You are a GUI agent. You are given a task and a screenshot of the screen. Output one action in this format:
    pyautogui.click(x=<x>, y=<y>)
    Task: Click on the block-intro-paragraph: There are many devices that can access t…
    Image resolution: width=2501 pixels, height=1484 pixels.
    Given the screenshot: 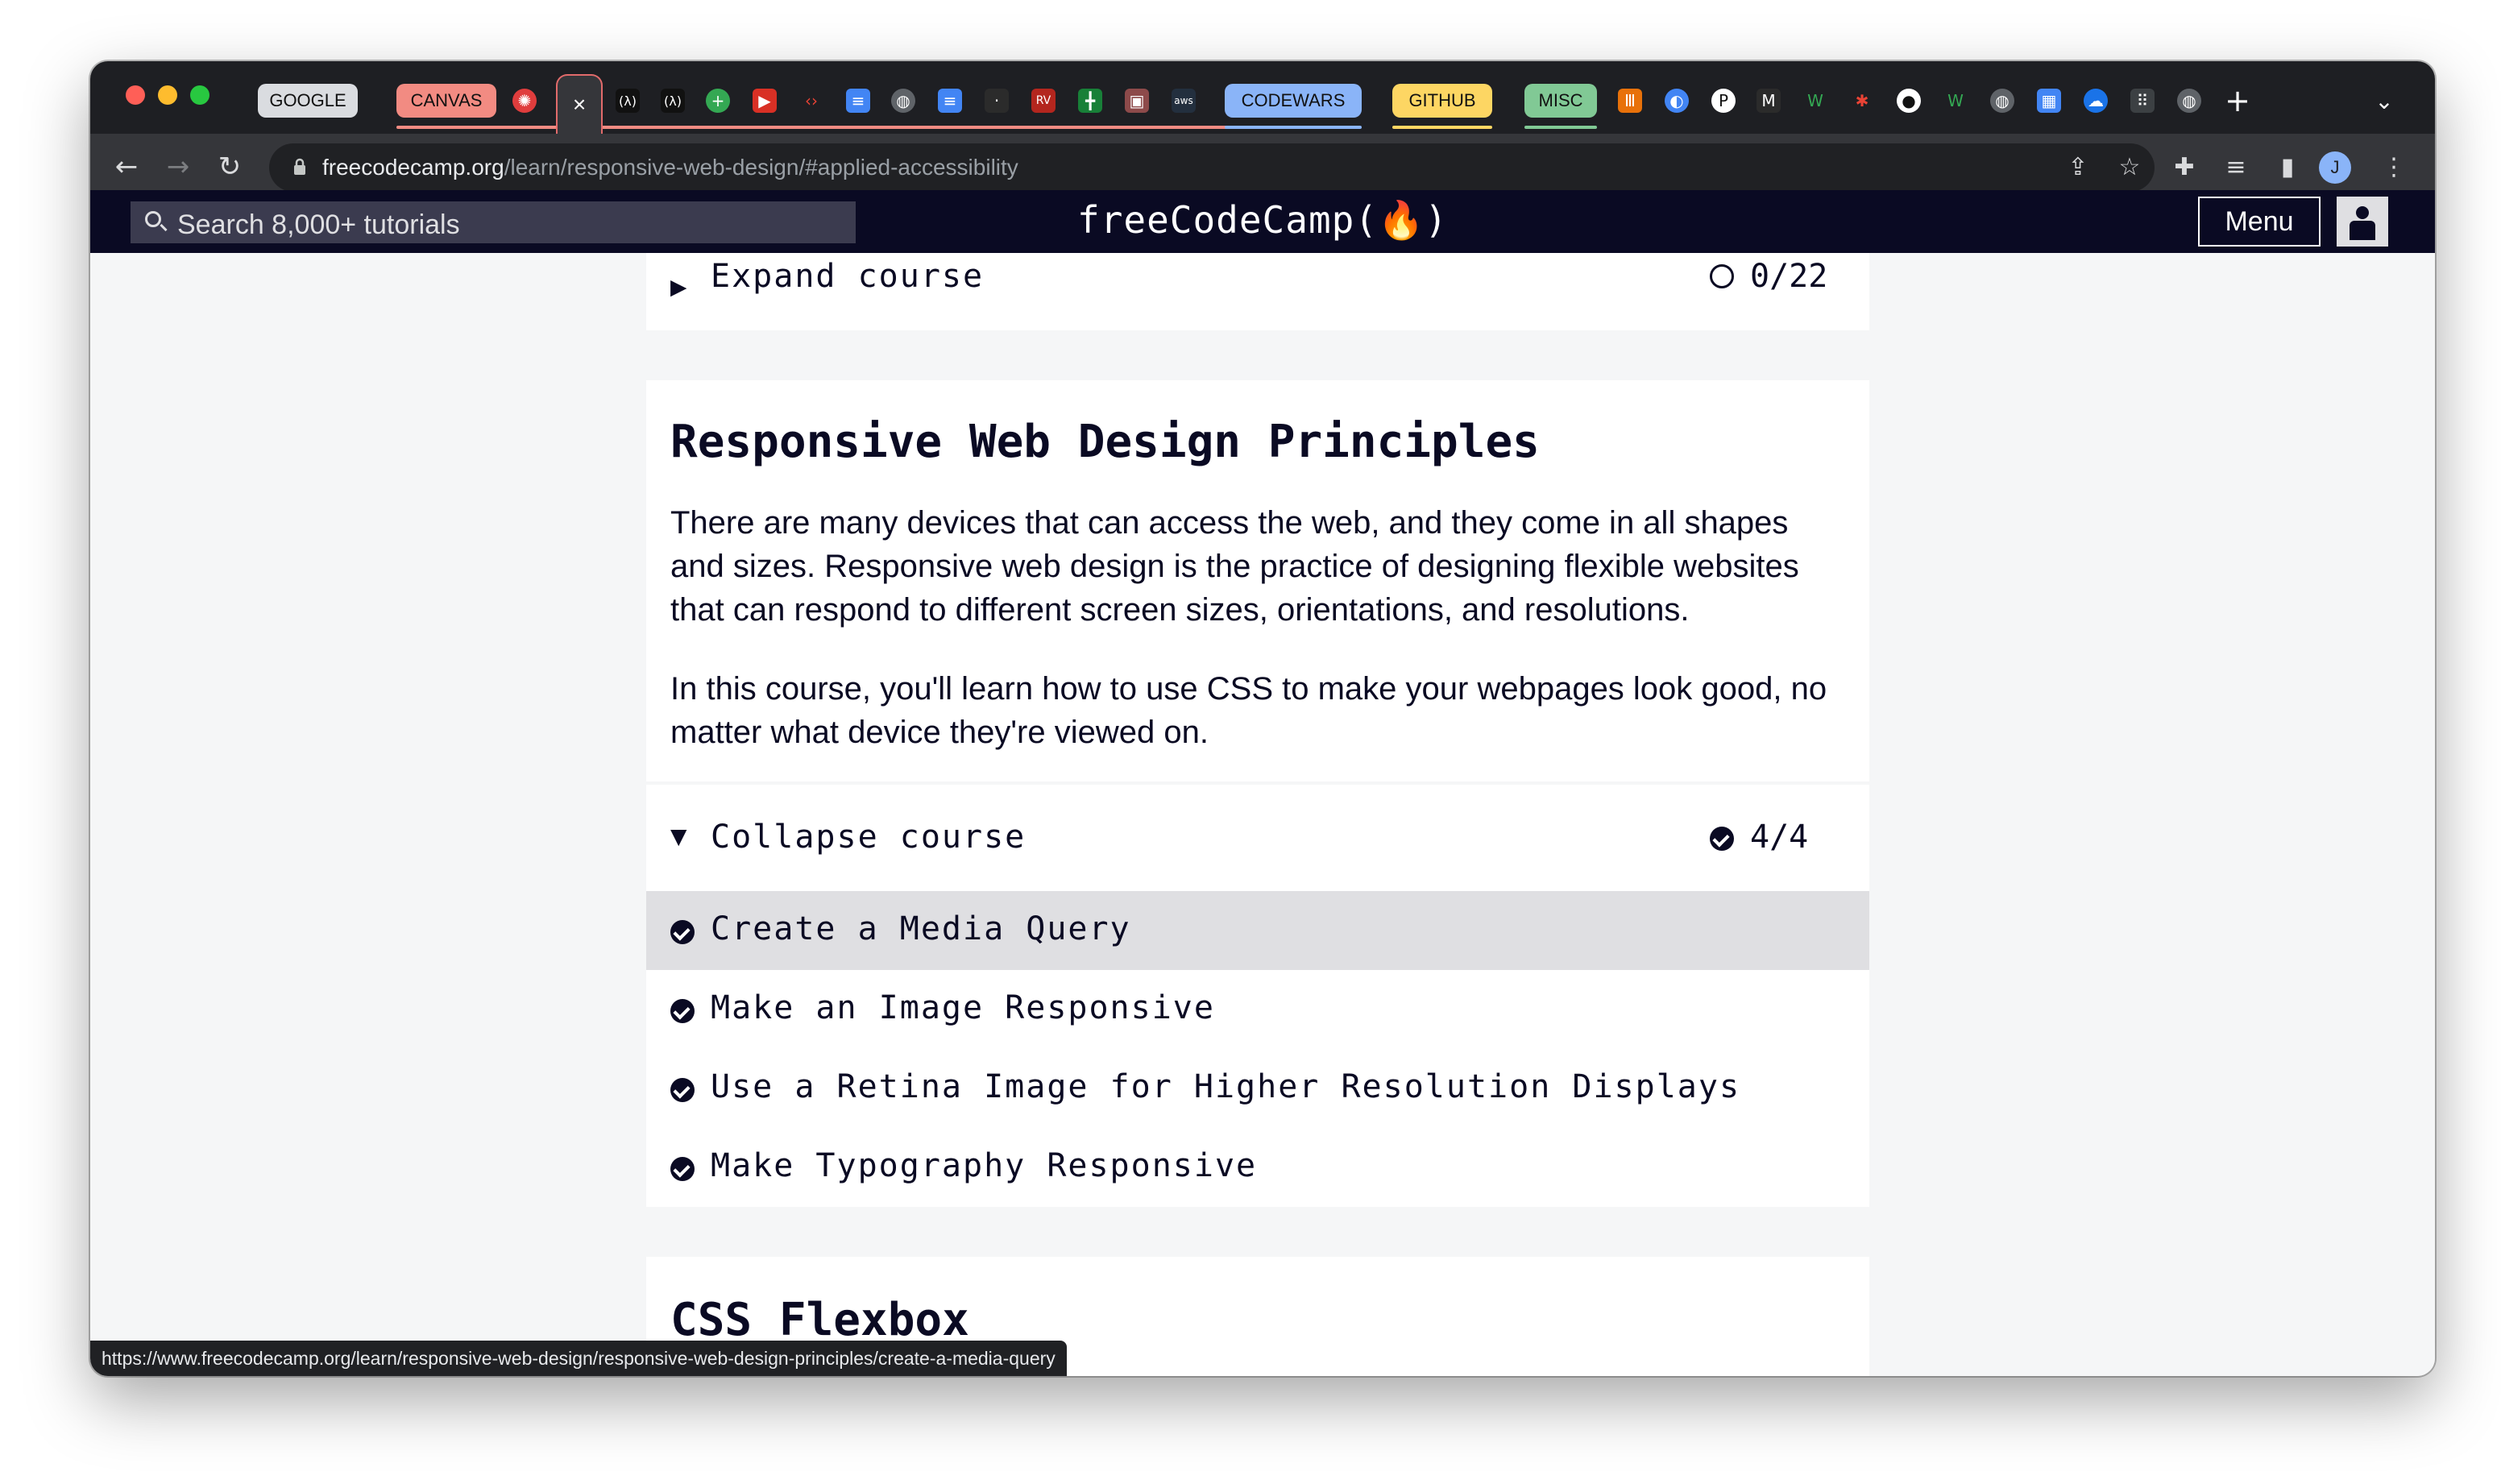 What is the action you would take?
    pyautogui.click(x=1234, y=566)
    